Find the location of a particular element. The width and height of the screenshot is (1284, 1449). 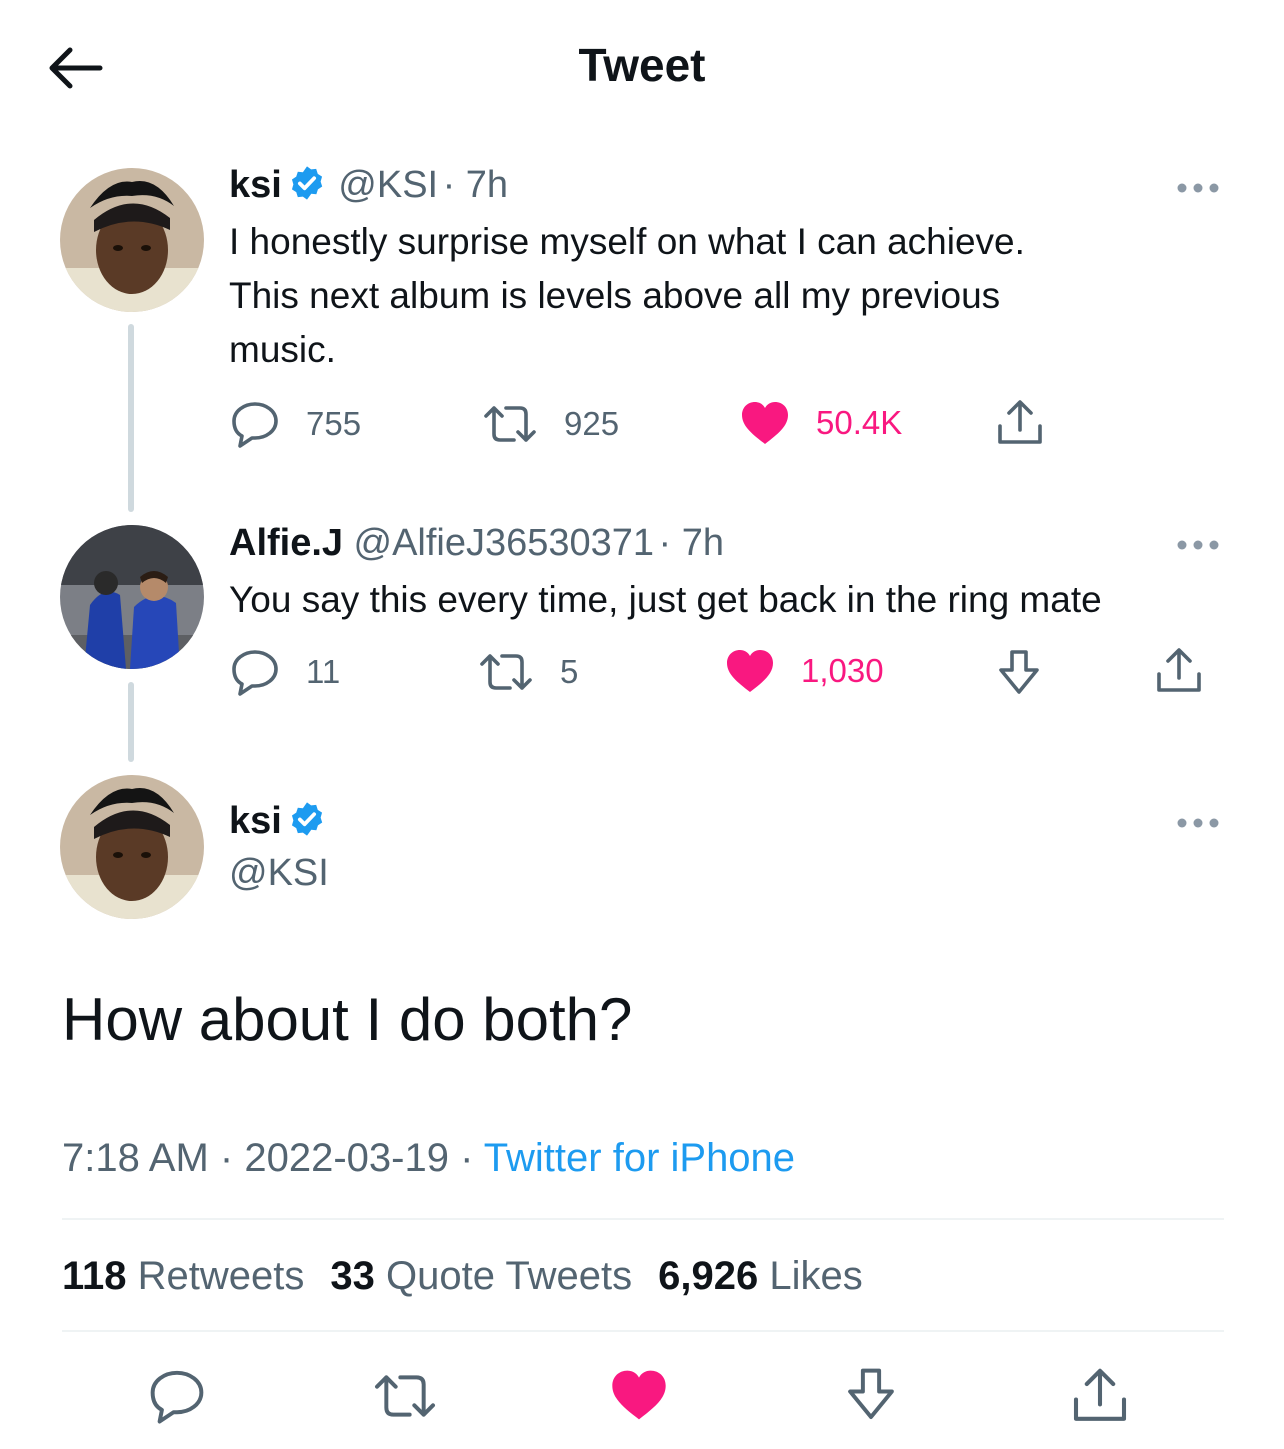

retweets-count: 118 is located at coordinates (94, 1276).